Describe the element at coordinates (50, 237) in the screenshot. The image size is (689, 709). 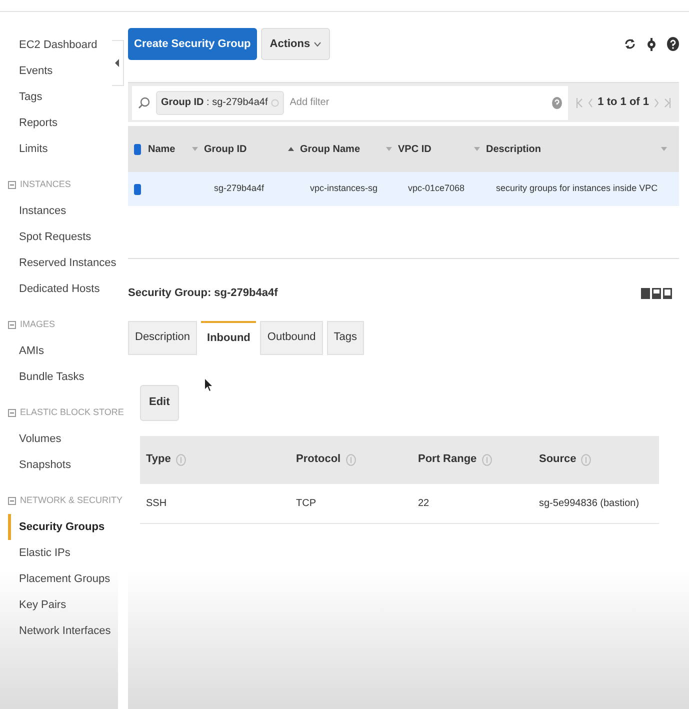
I see `sidebar-item: Spot Requests` at that location.